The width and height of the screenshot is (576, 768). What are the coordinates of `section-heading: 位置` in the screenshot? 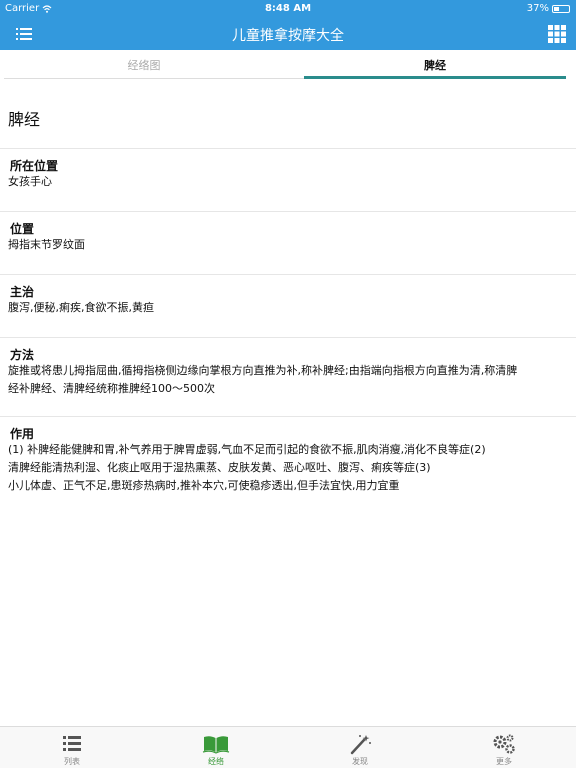 It's located at (22, 229).